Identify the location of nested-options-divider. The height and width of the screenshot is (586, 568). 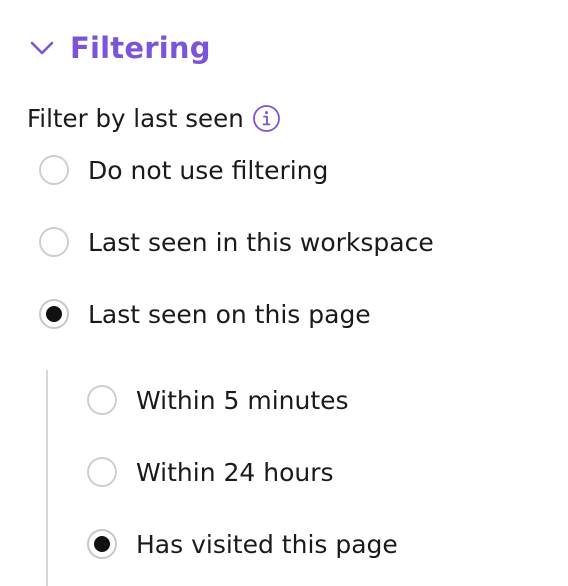
(47, 478).